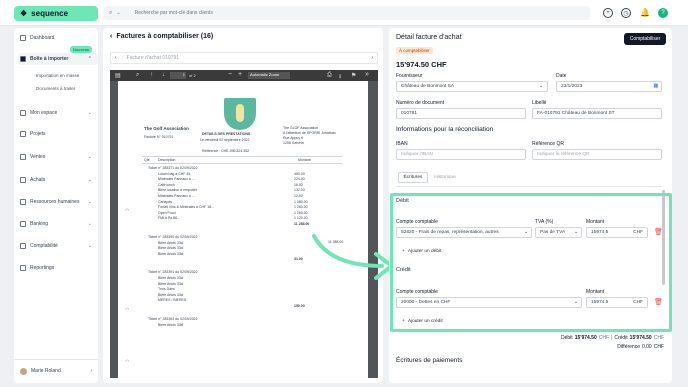  Describe the element at coordinates (304, 160) in the screenshot. I see `pdf-col-header: Montant` at that location.